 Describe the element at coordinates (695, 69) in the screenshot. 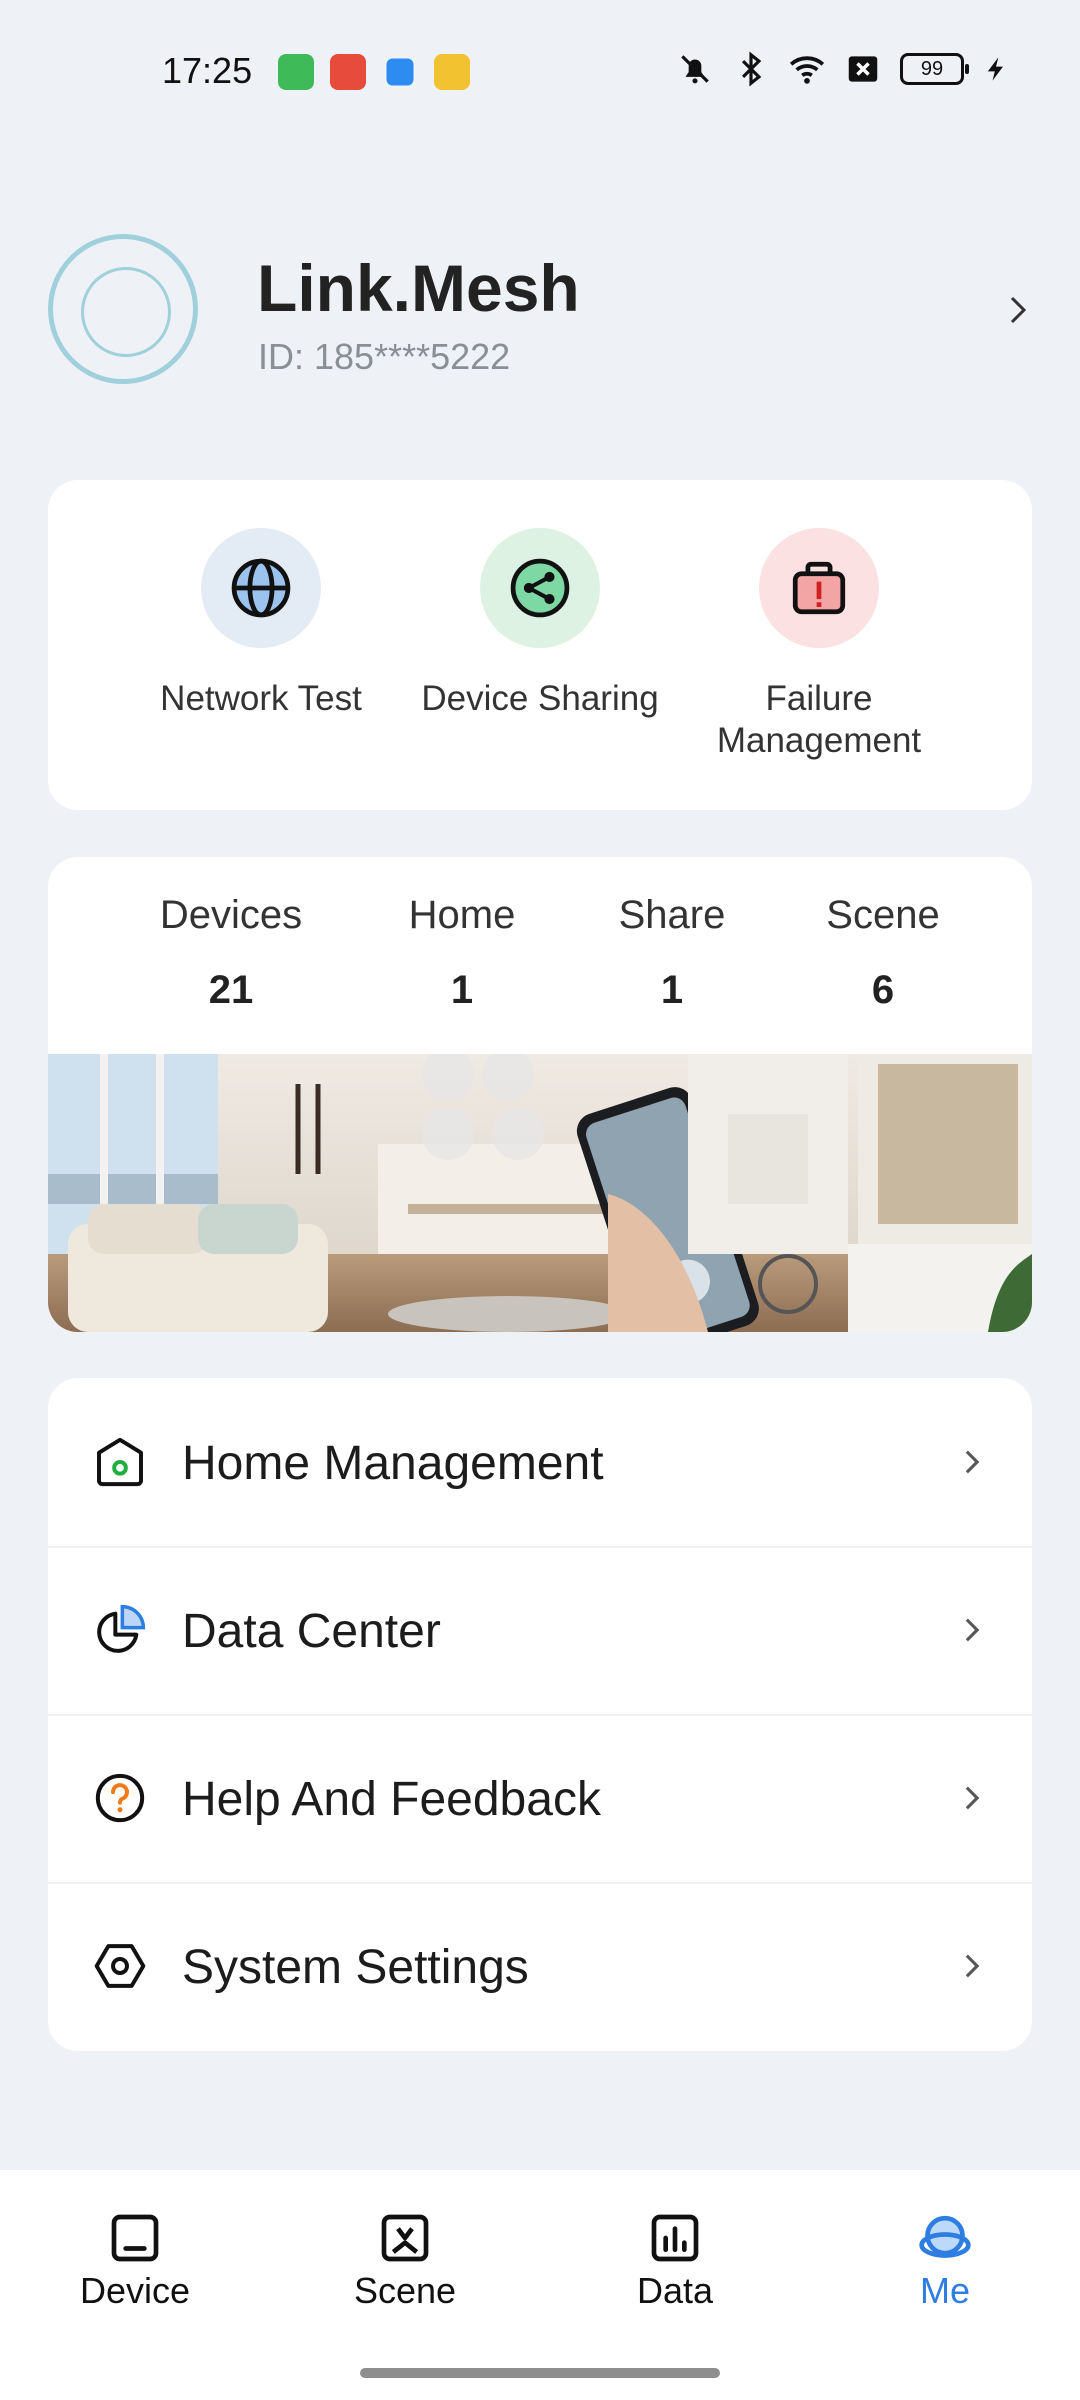

I see `mute-icon` at that location.